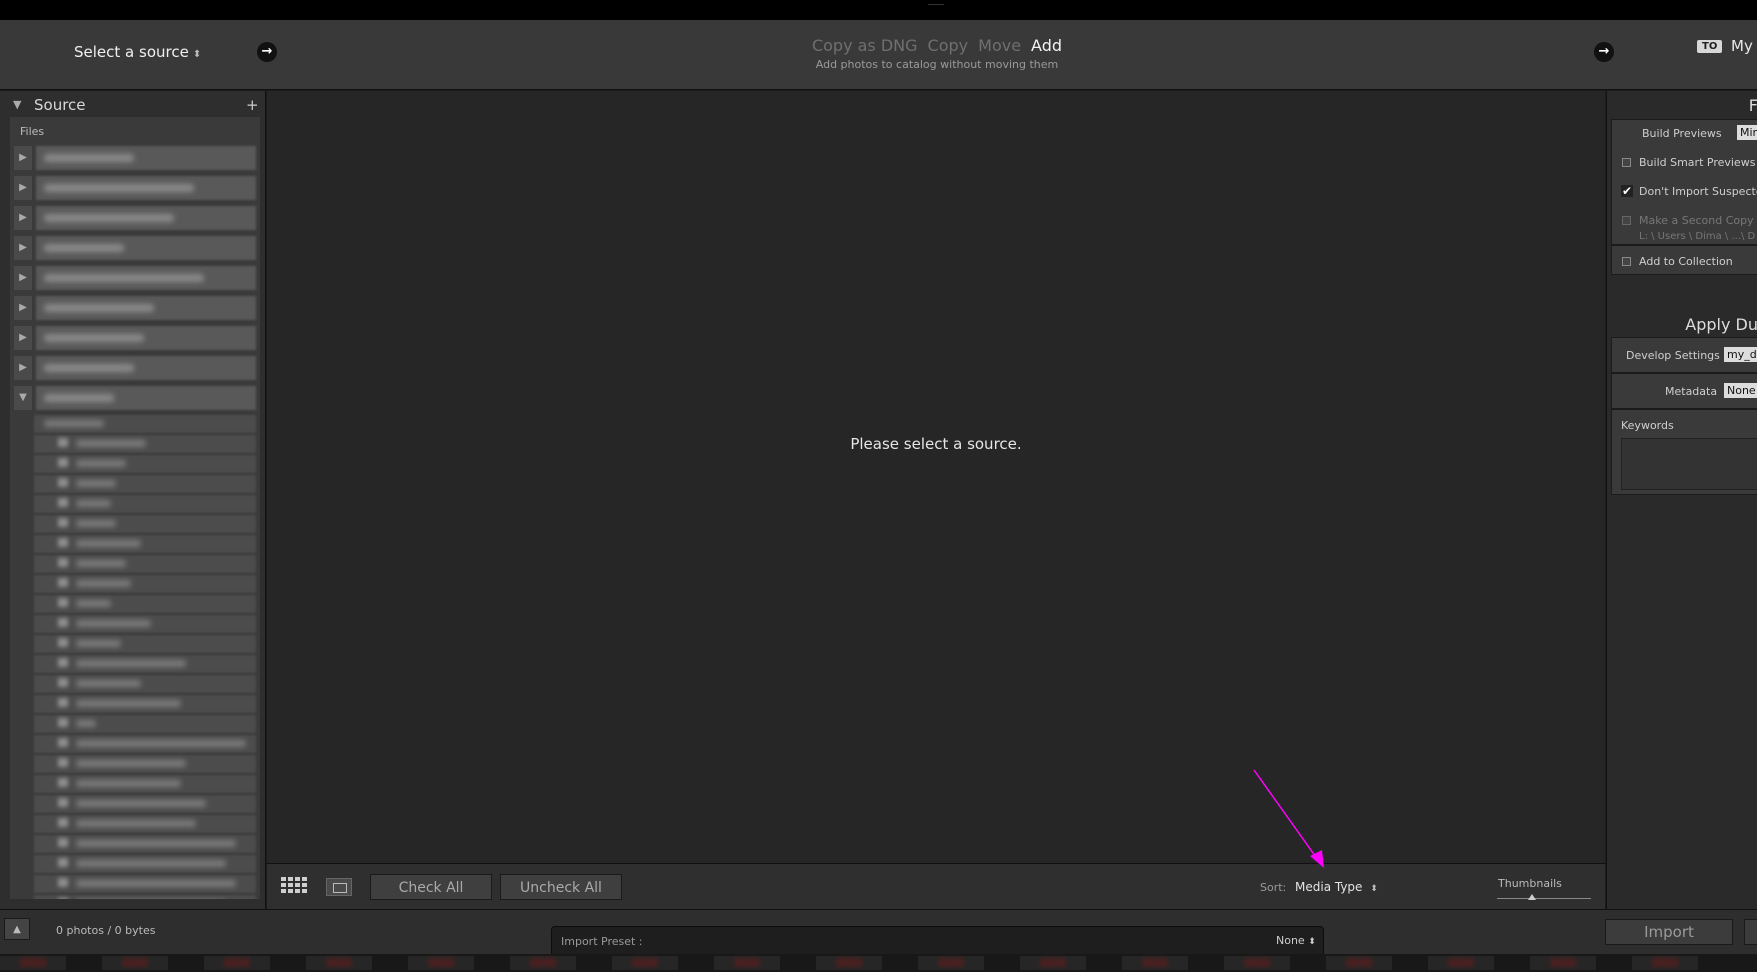  I want to click on folder-row-expanded: ▼, so click(137, 398).